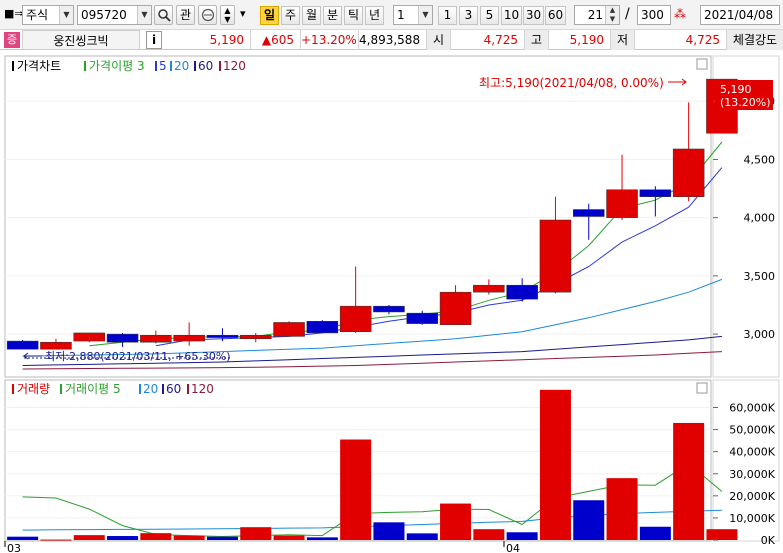  Describe the element at coordinates (205, 66) in the screenshot. I see `legend-ma60: 60` at that location.